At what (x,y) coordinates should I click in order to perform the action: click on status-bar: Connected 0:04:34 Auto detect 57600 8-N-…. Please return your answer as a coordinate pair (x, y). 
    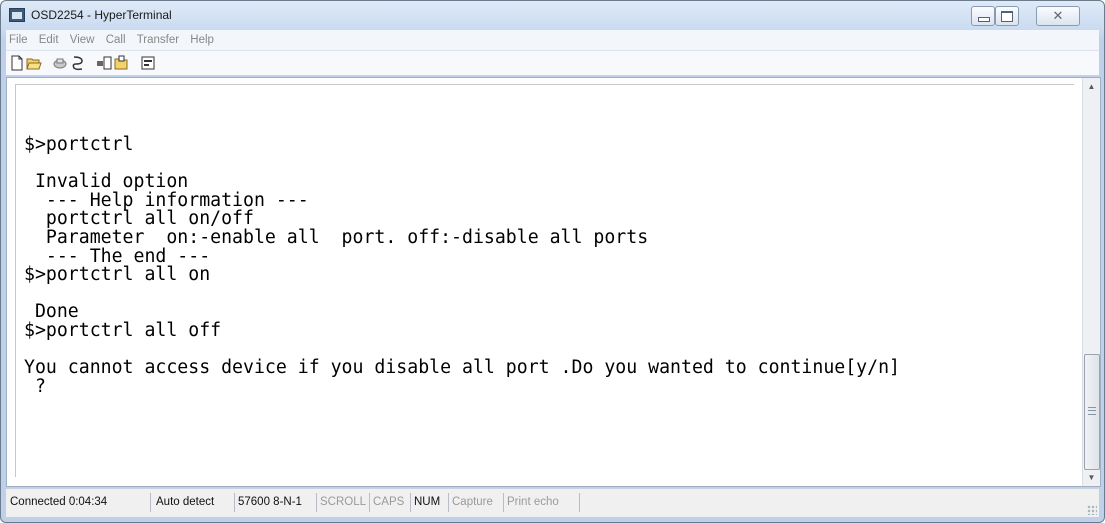
    Looking at the image, I should click on (552, 502).